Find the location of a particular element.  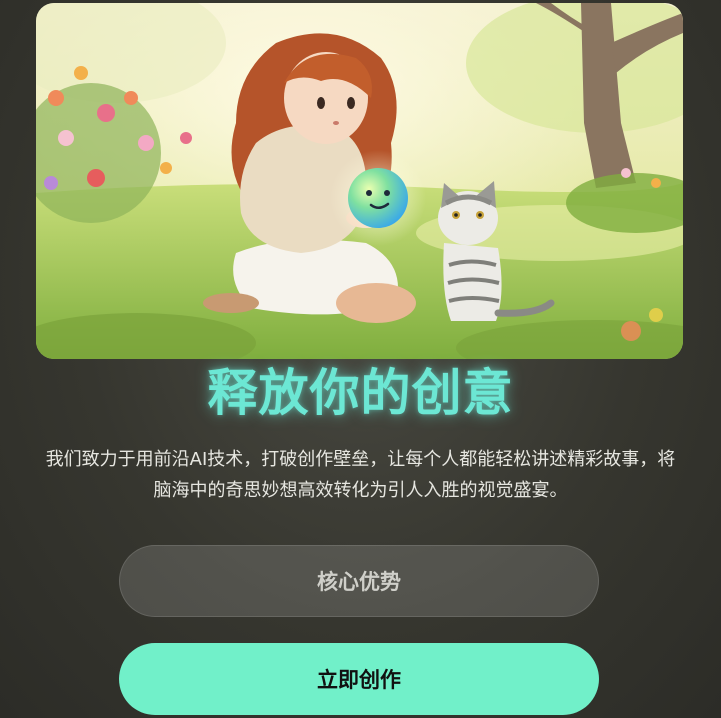

create-now-button-label: 立即创作 is located at coordinates (359, 680).